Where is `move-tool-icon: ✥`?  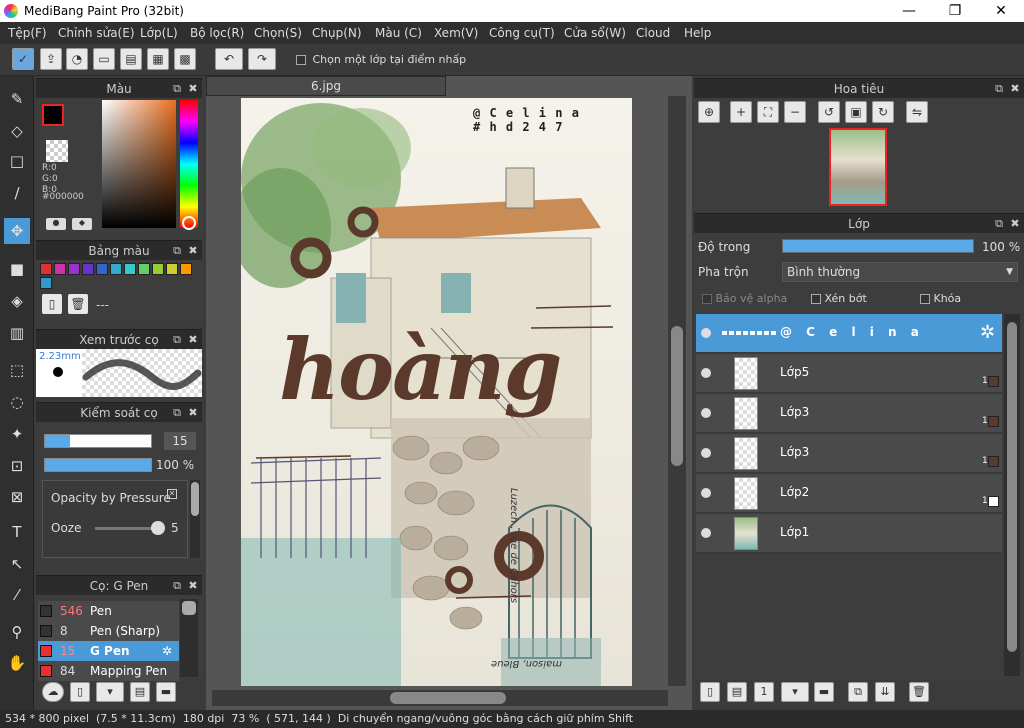 move-tool-icon: ✥ is located at coordinates (17, 231).